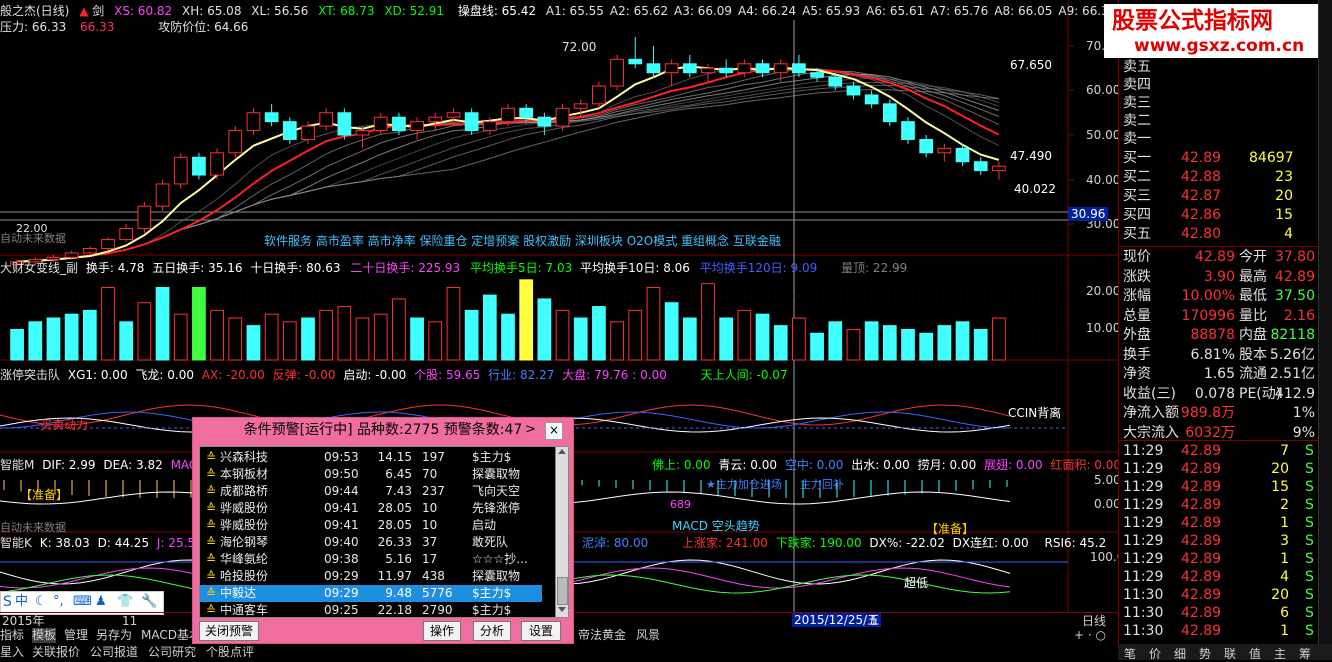  Describe the element at coordinates (229, 631) in the screenshot. I see `close-alert-button: 关闭预警` at that location.